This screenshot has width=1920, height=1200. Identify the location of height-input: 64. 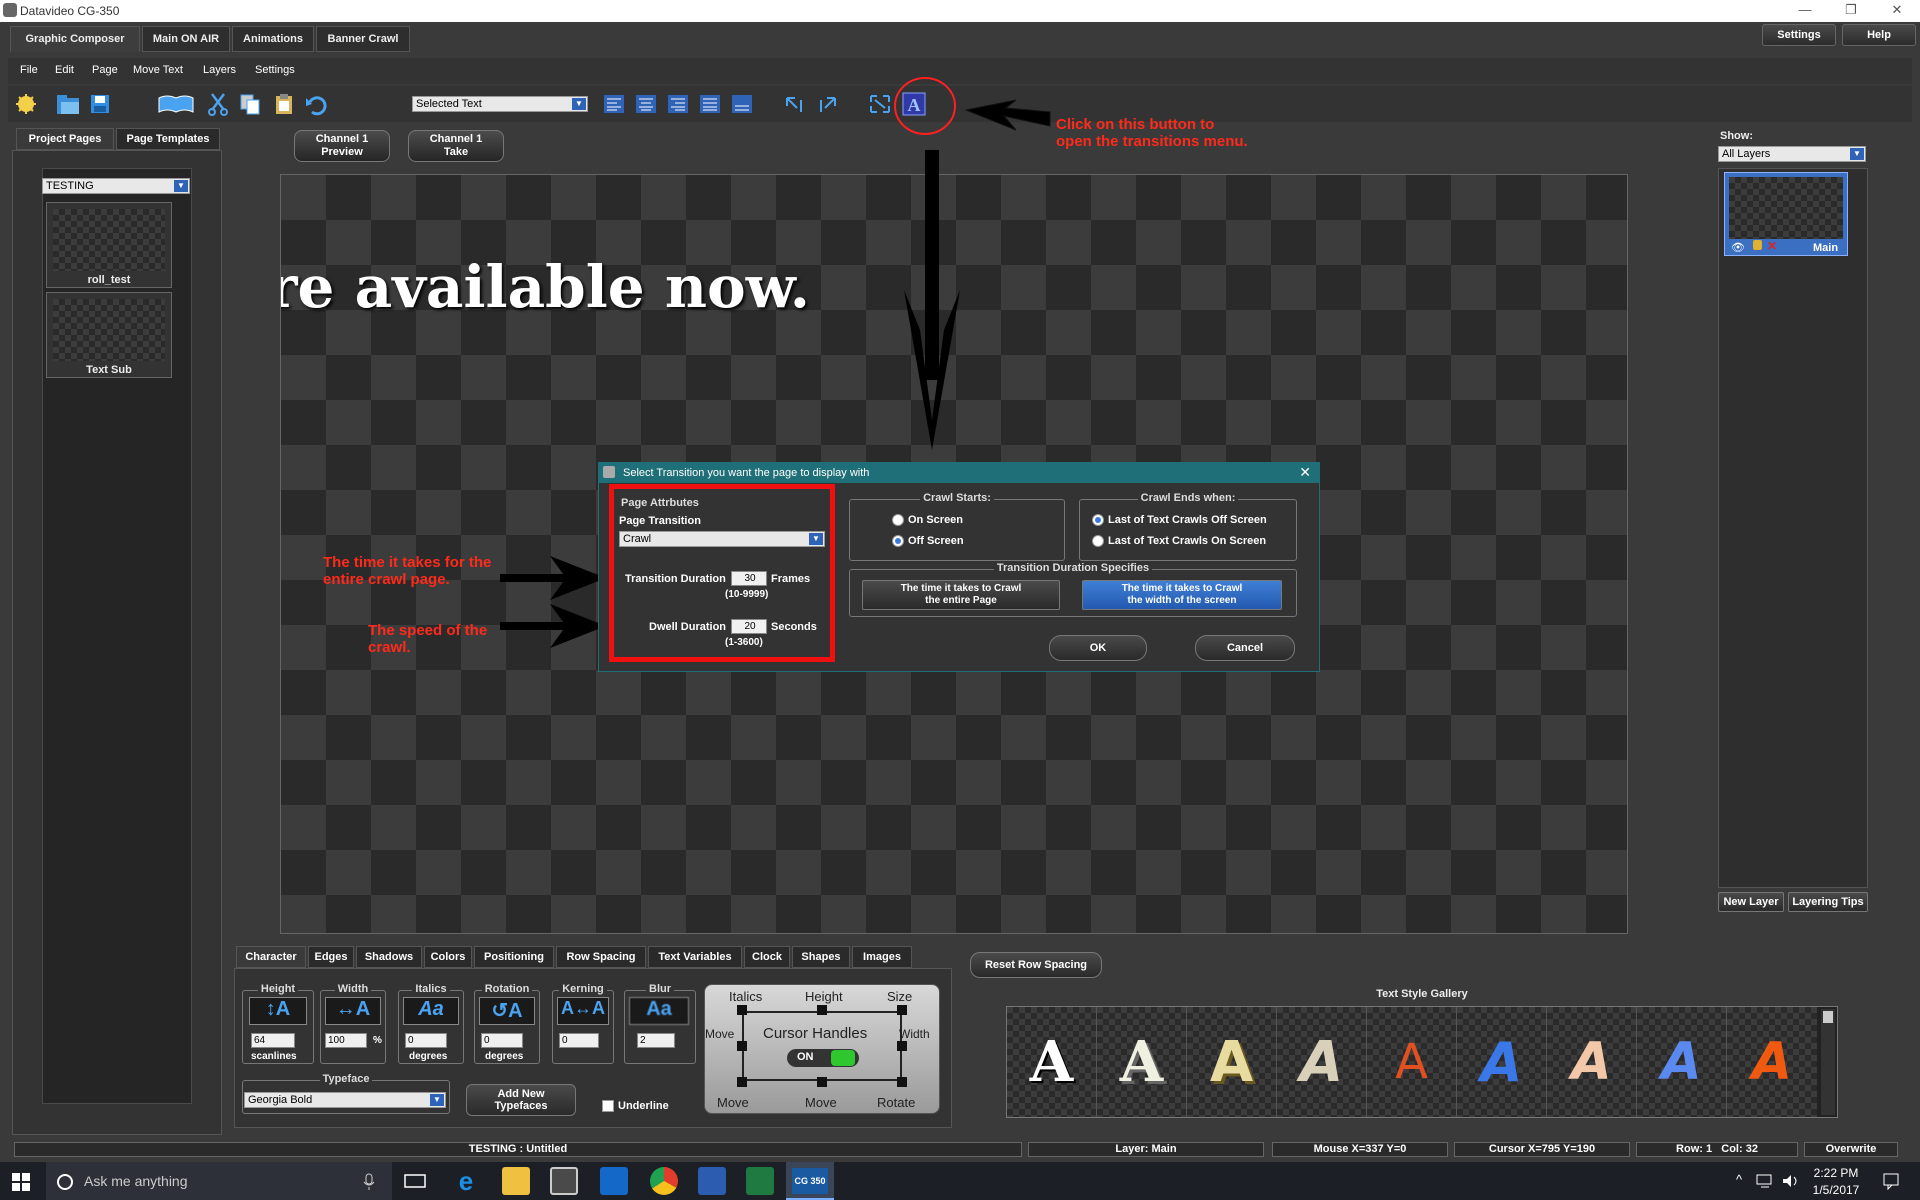
(273, 1040).